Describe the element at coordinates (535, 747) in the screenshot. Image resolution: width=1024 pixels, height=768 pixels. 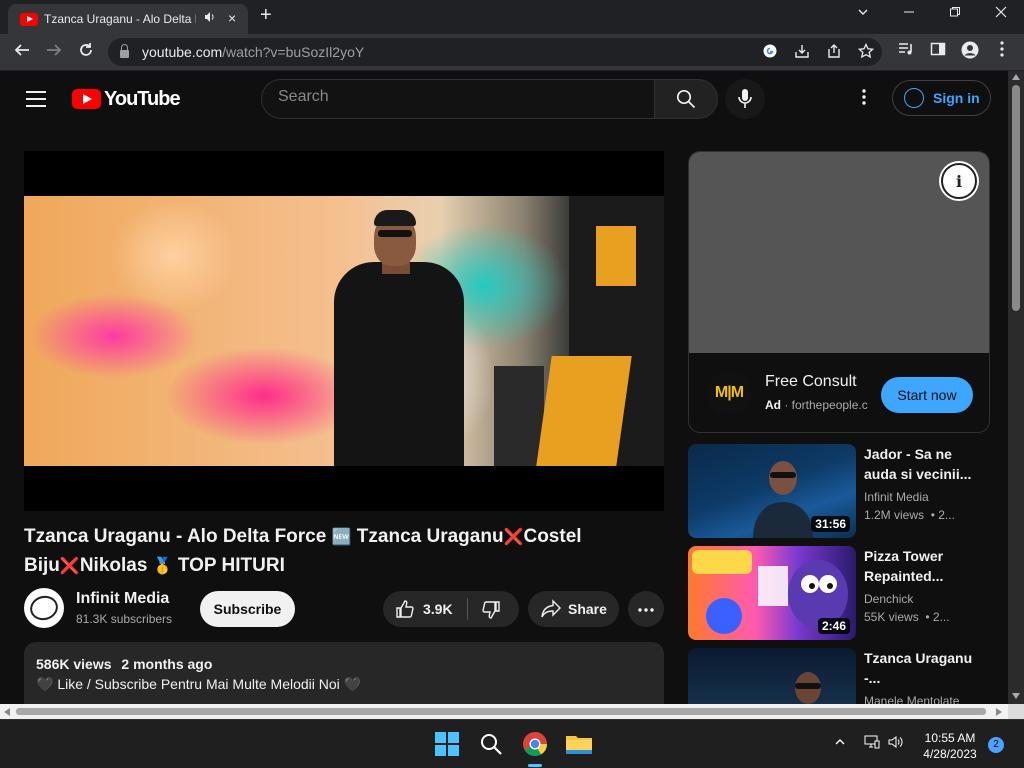
I see `chrome-taskbar-icon` at that location.